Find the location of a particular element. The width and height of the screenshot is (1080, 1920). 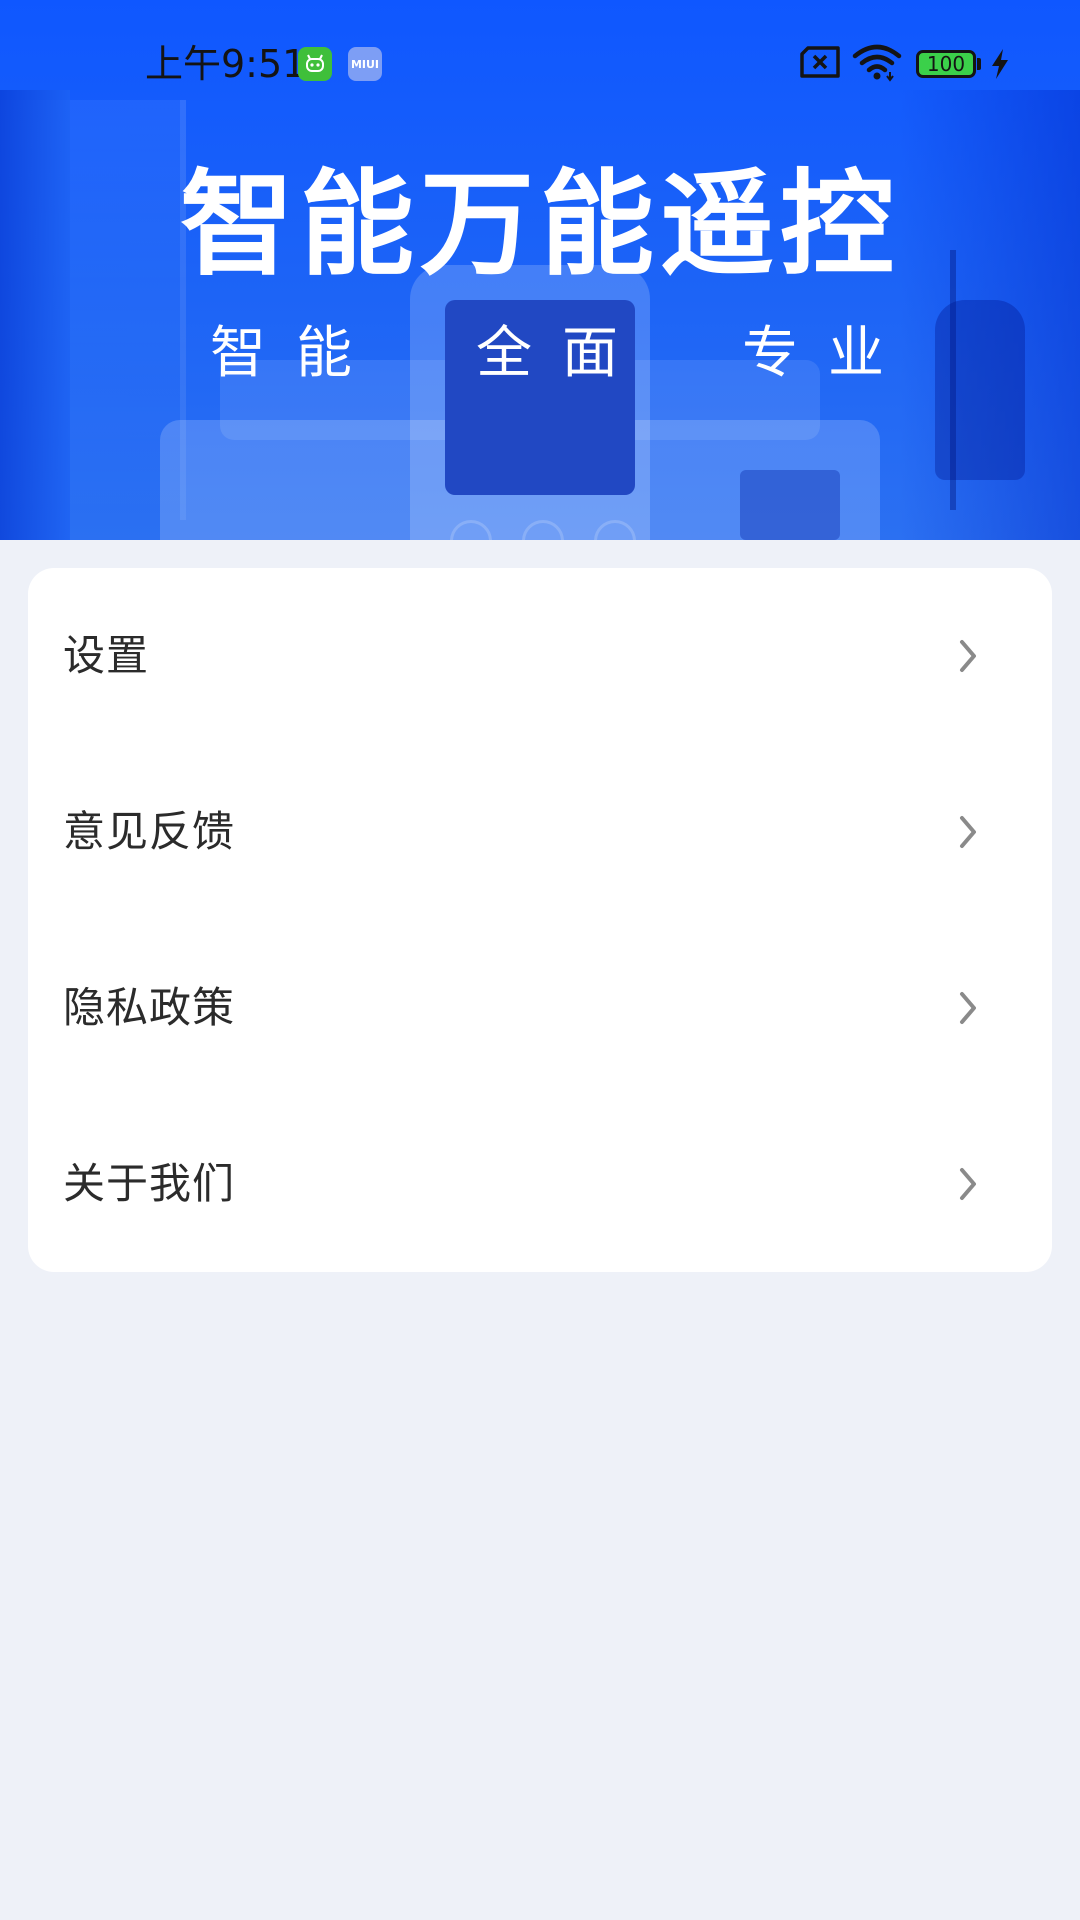

hero-title: 智能万能遥控 is located at coordinates (539, 224).